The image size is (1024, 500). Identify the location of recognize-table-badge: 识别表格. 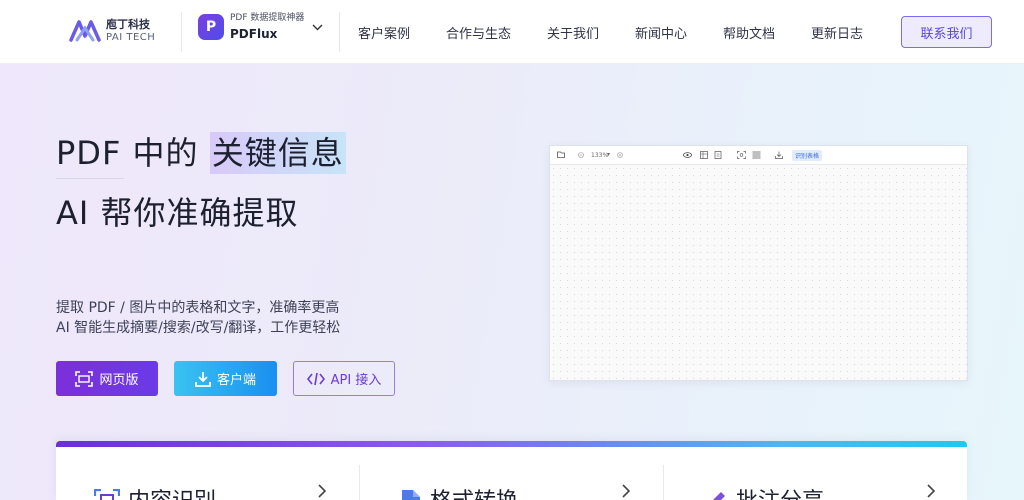
(807, 155).